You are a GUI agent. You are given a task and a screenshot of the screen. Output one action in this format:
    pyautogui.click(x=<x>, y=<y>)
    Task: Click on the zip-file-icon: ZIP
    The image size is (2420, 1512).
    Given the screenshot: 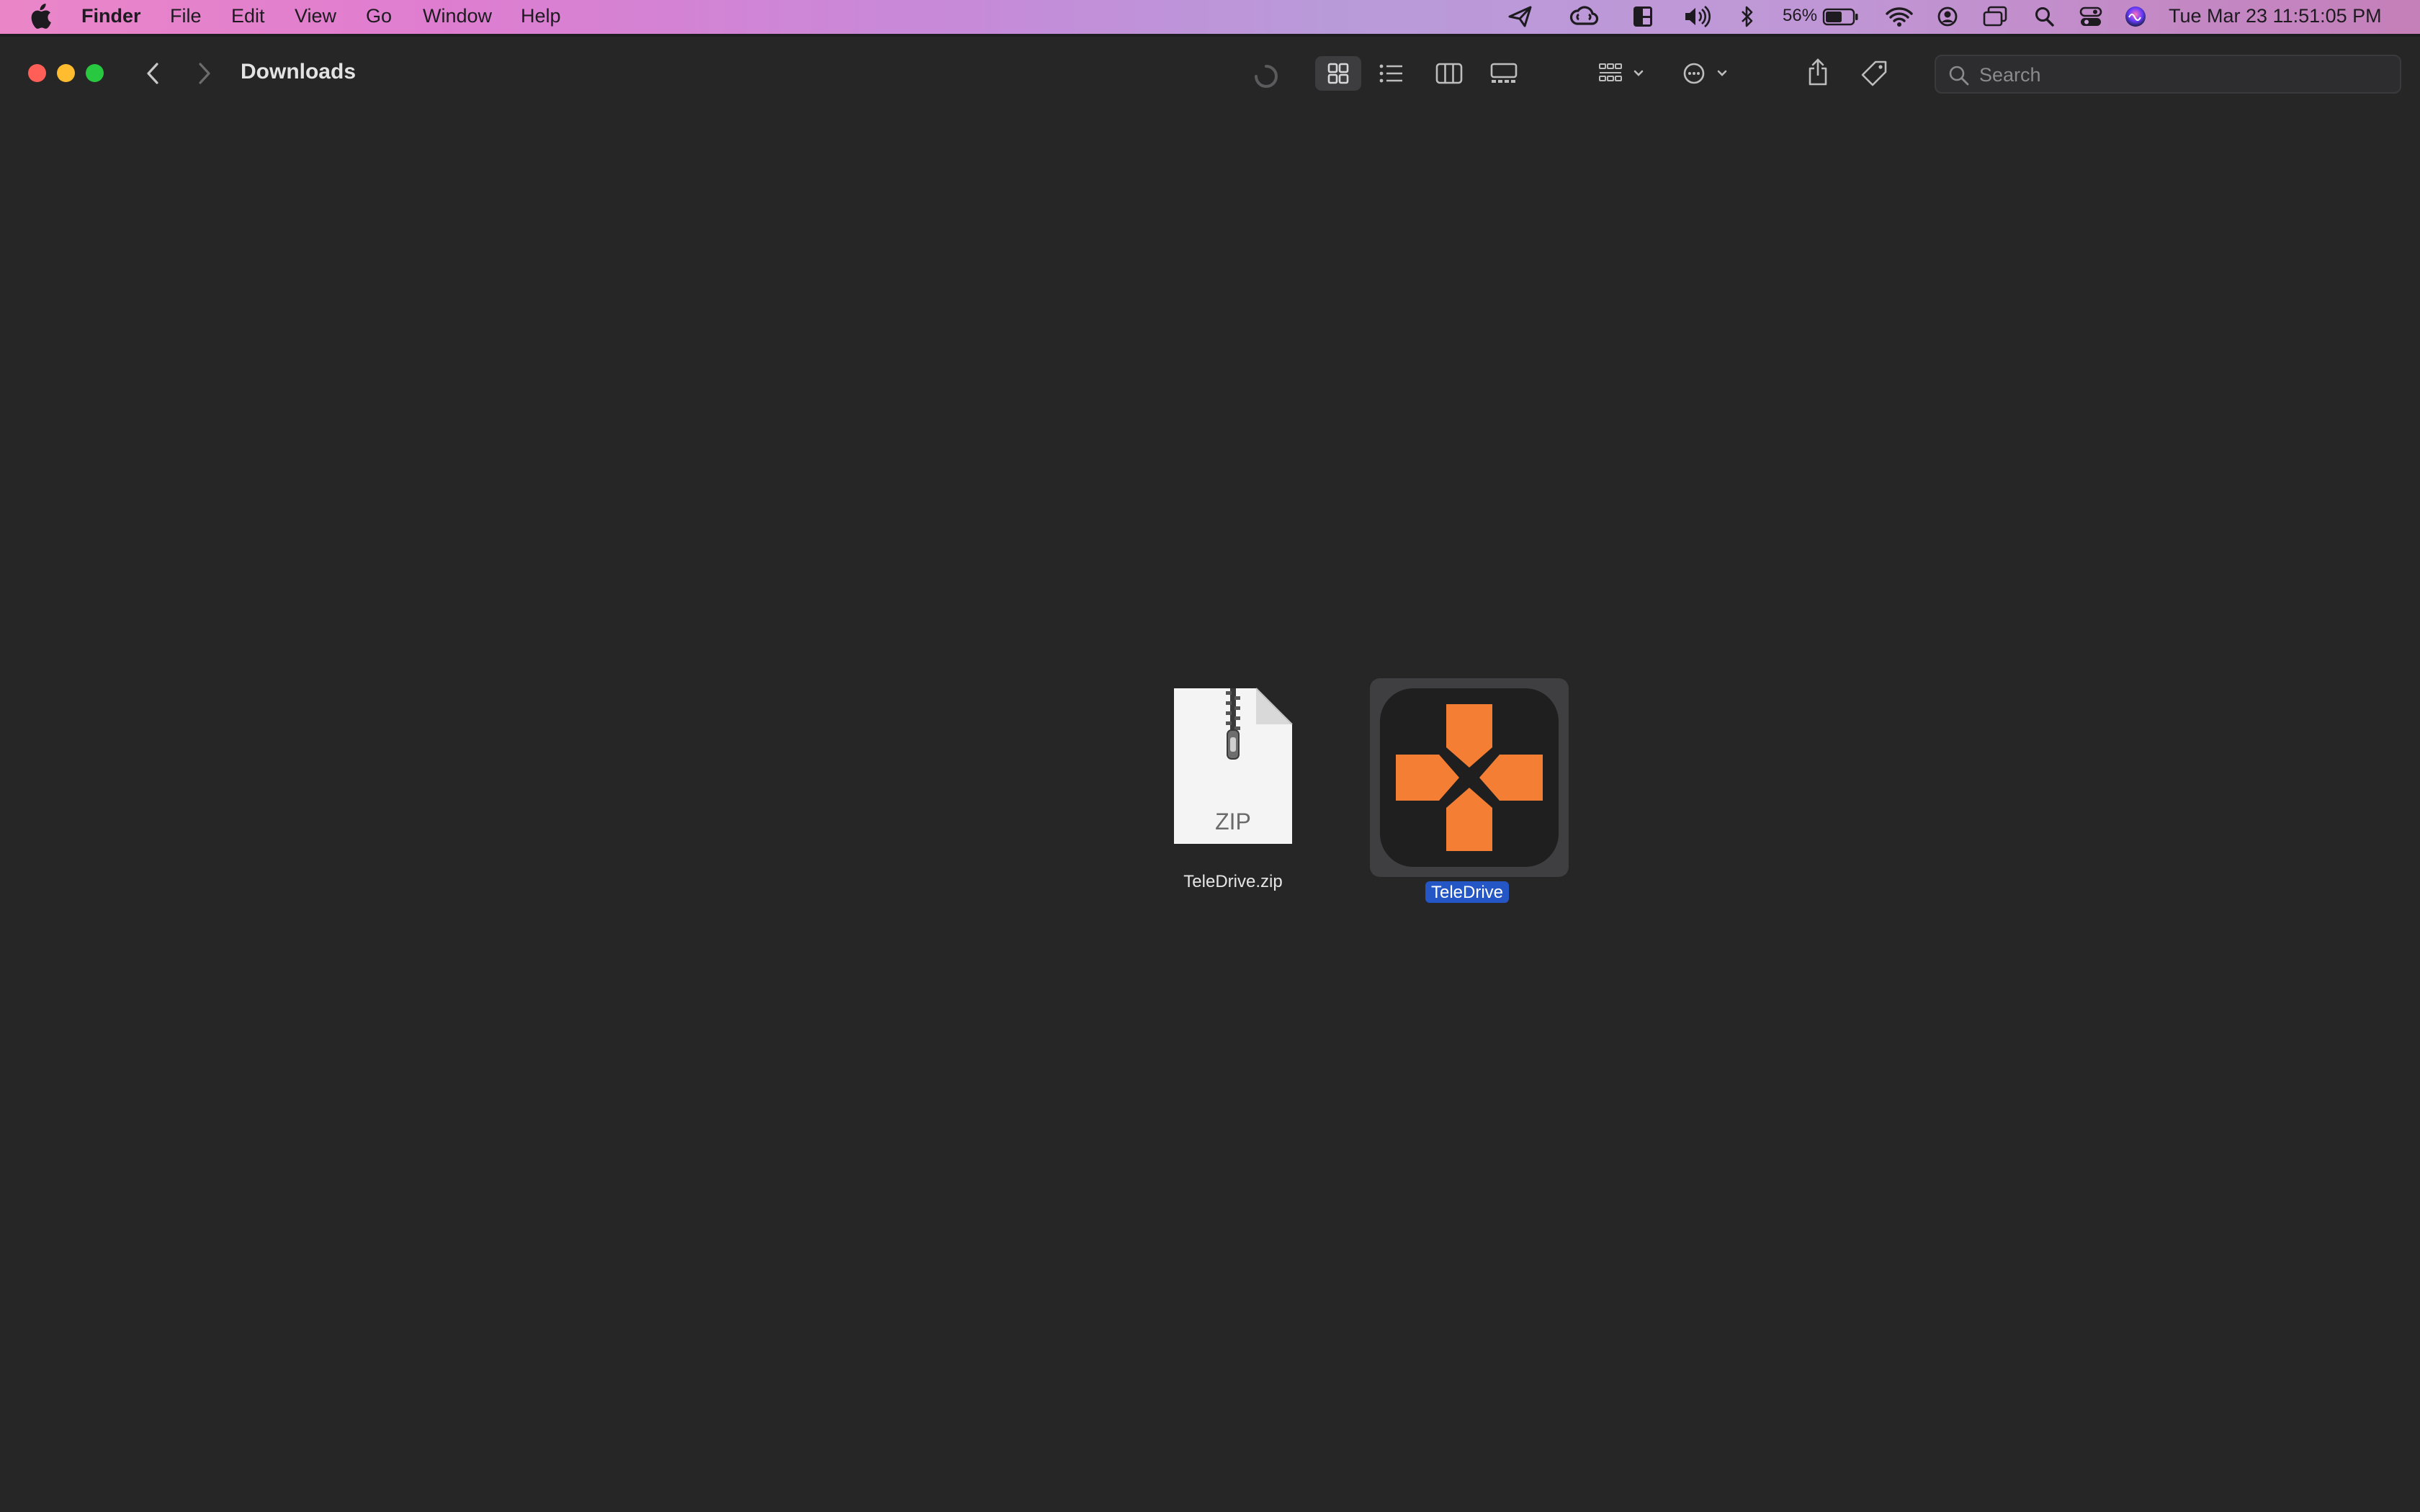 What is the action you would take?
    pyautogui.click(x=1233, y=766)
    